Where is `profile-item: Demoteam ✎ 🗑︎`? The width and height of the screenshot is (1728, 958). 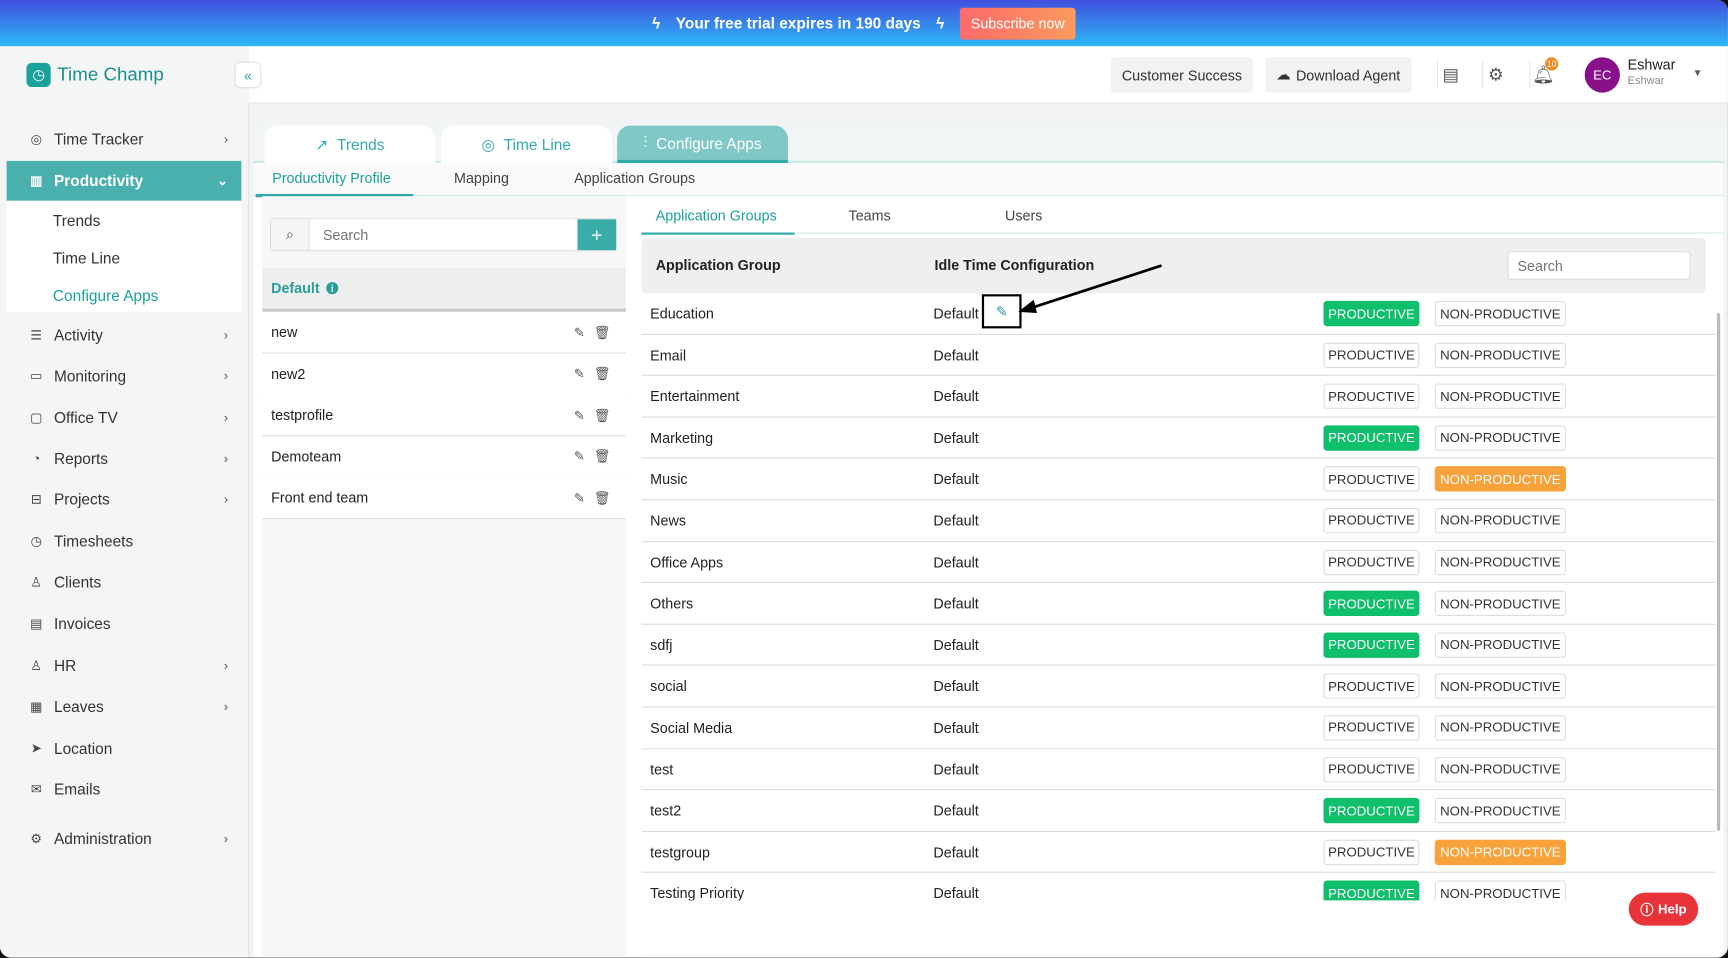
profile-item: Demoteam ✎ 🗑︎ is located at coordinates (444, 457).